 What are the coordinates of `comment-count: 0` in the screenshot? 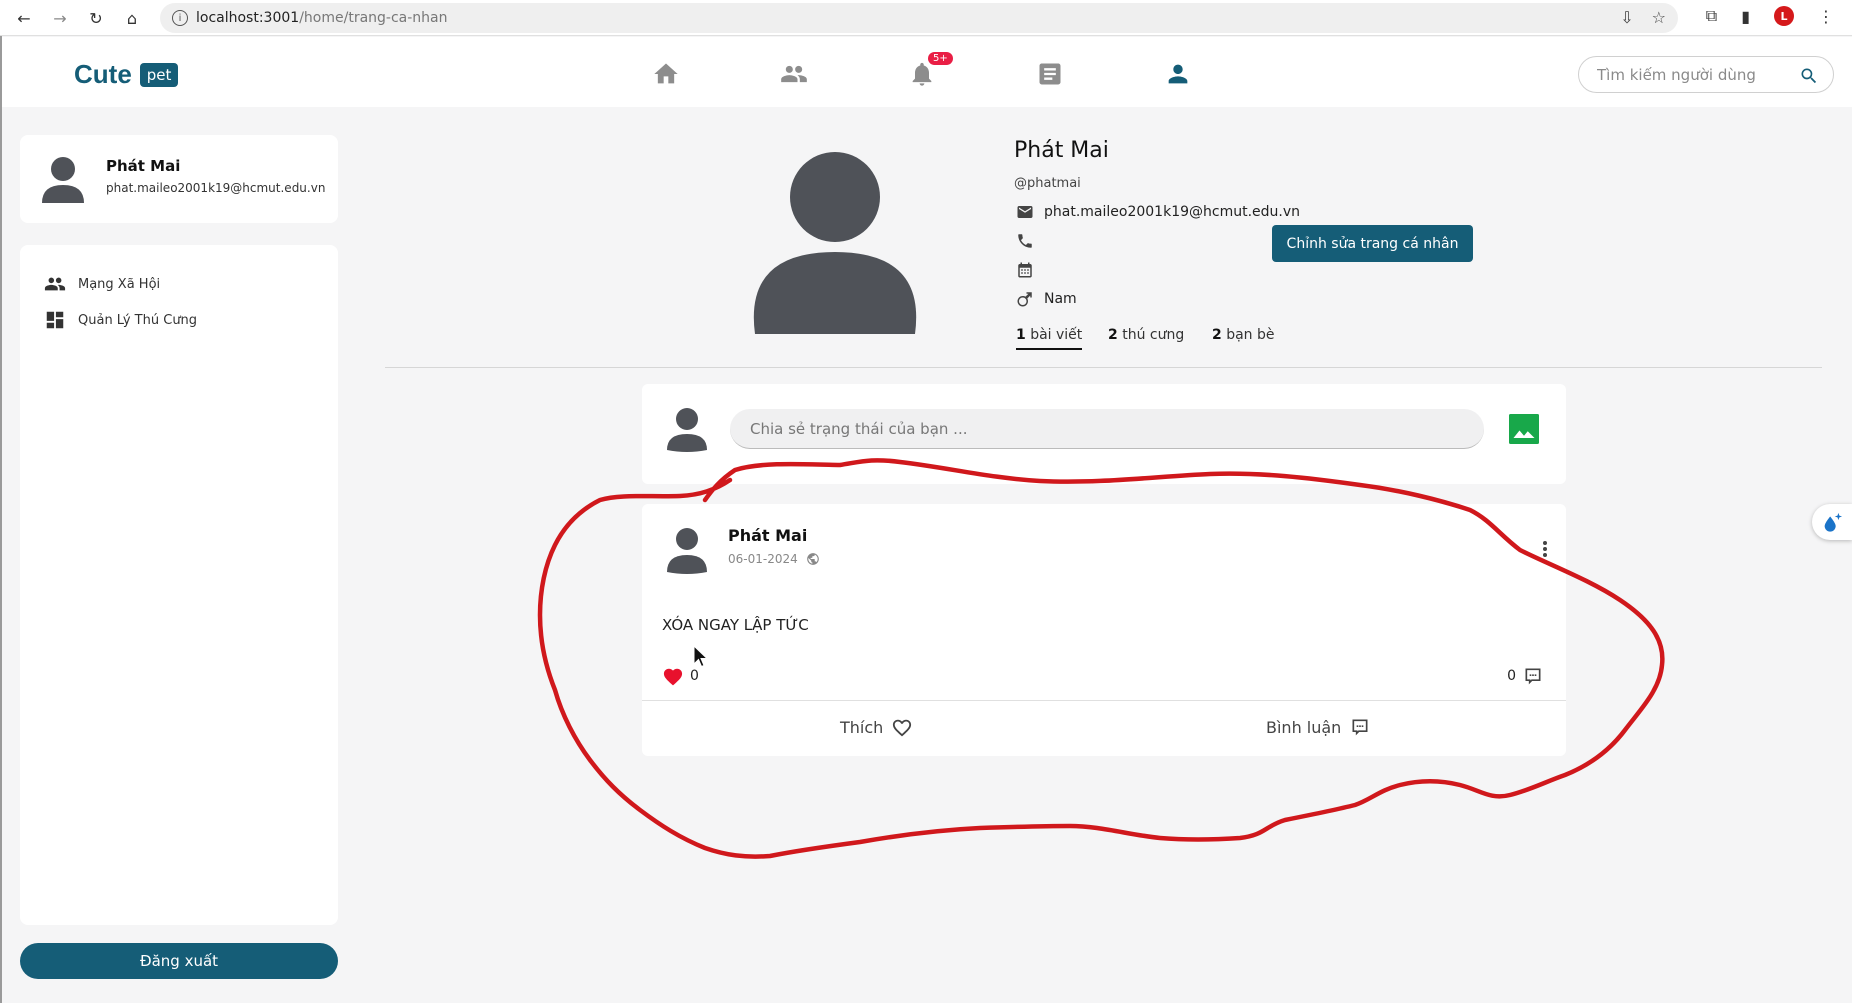 It's located at (1511, 676).